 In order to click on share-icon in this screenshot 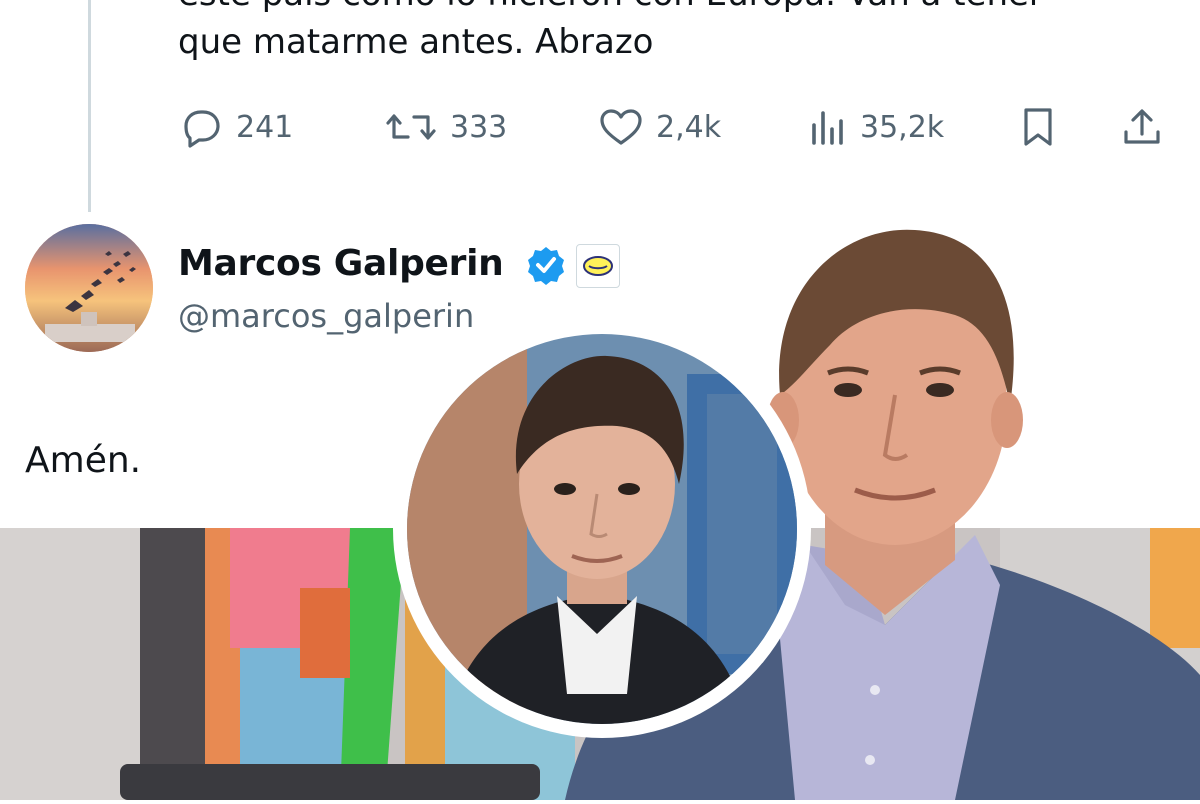, I will do `click(1142, 127)`.